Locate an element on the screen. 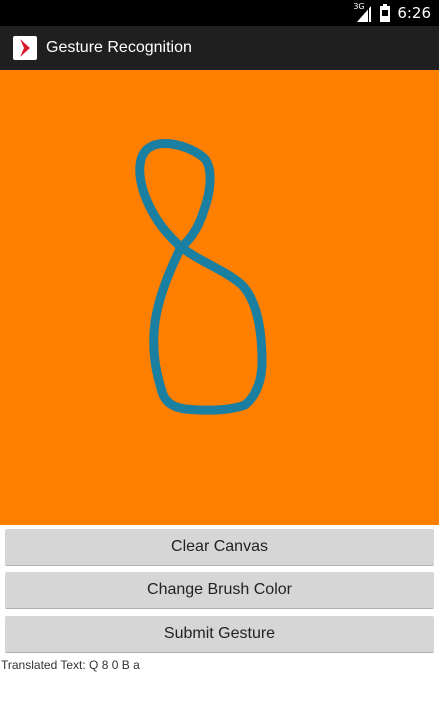 Image resolution: width=439 pixels, height=705 pixels. battery-icon is located at coordinates (385, 13).